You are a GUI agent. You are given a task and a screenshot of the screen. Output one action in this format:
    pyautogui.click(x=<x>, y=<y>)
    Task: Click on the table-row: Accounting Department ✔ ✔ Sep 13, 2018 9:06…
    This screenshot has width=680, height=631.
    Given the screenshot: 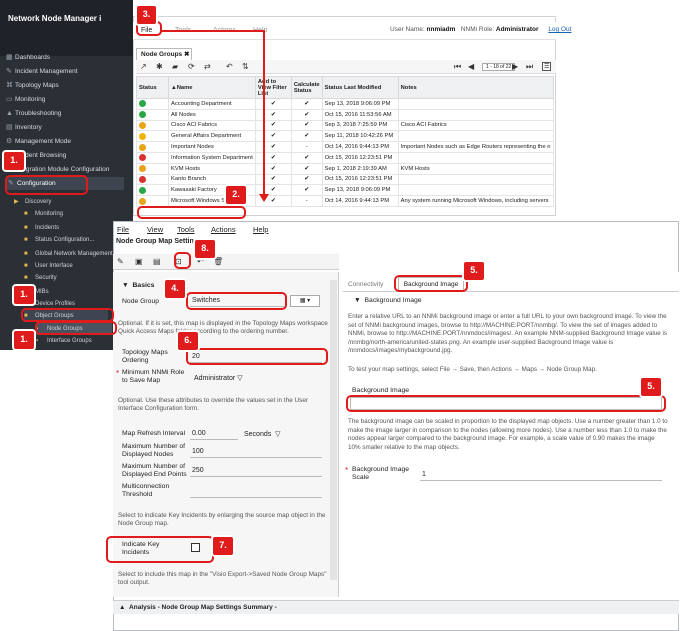 What is the action you would take?
    pyautogui.click(x=345, y=104)
    